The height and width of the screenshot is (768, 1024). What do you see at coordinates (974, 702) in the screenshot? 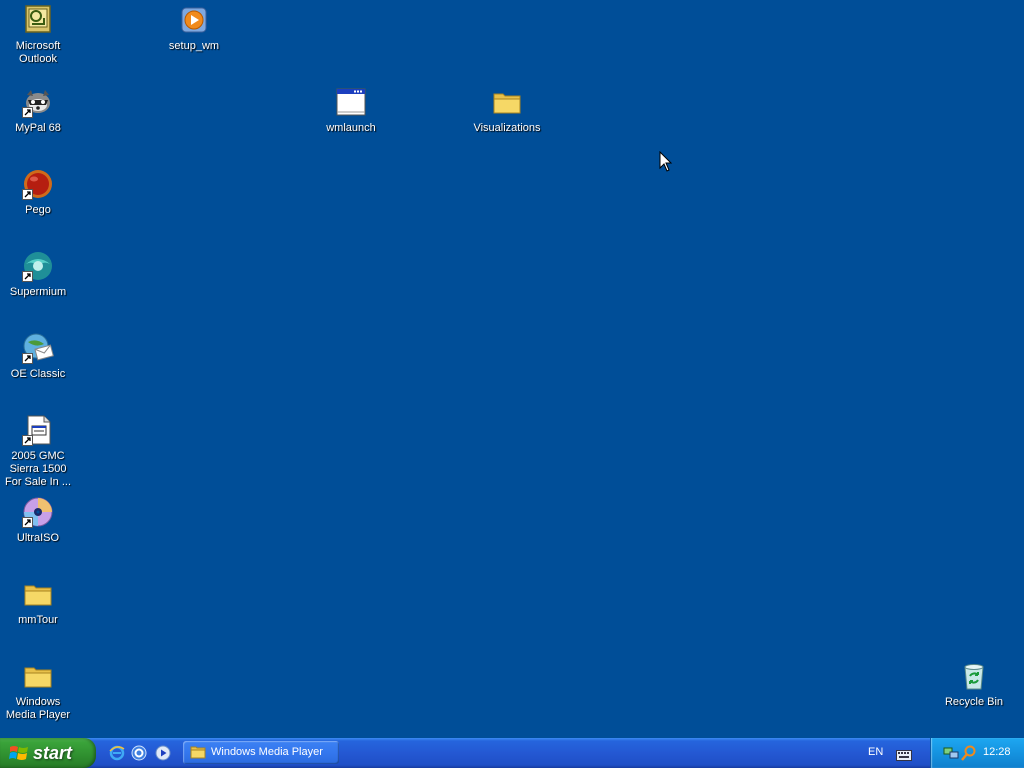
I see `desktop-icon-label: Recycle Bin` at bounding box center [974, 702].